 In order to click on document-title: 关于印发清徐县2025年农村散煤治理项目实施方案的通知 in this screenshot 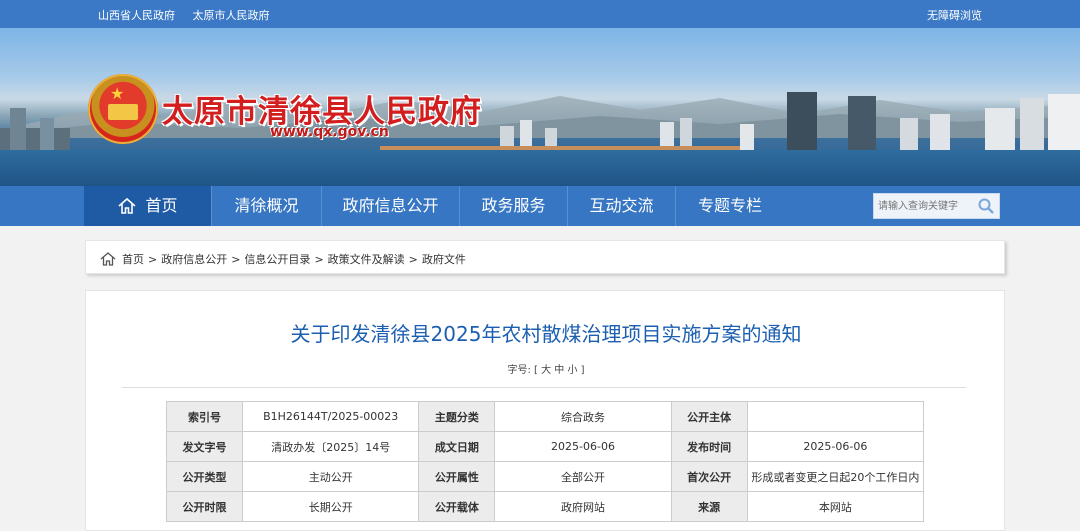, I will do `click(546, 334)`.